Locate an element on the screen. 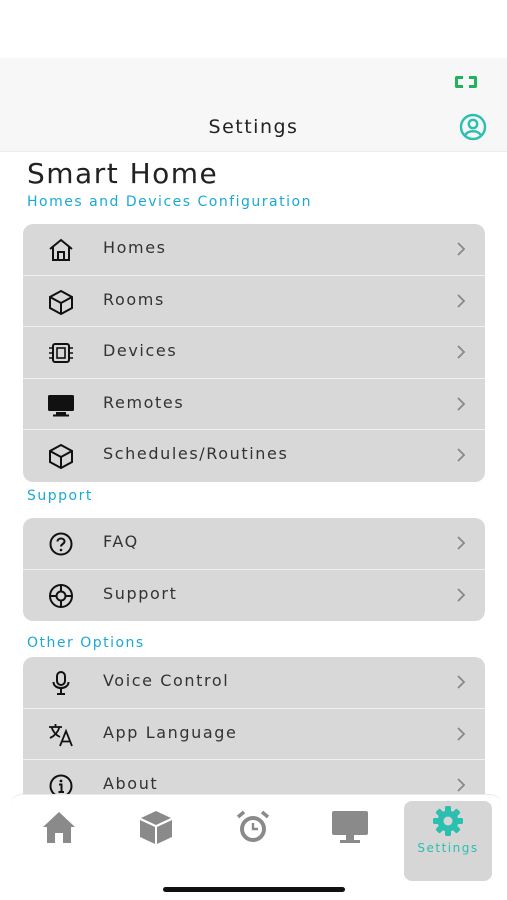 The image size is (507, 900). question-icon is located at coordinates (61, 544).